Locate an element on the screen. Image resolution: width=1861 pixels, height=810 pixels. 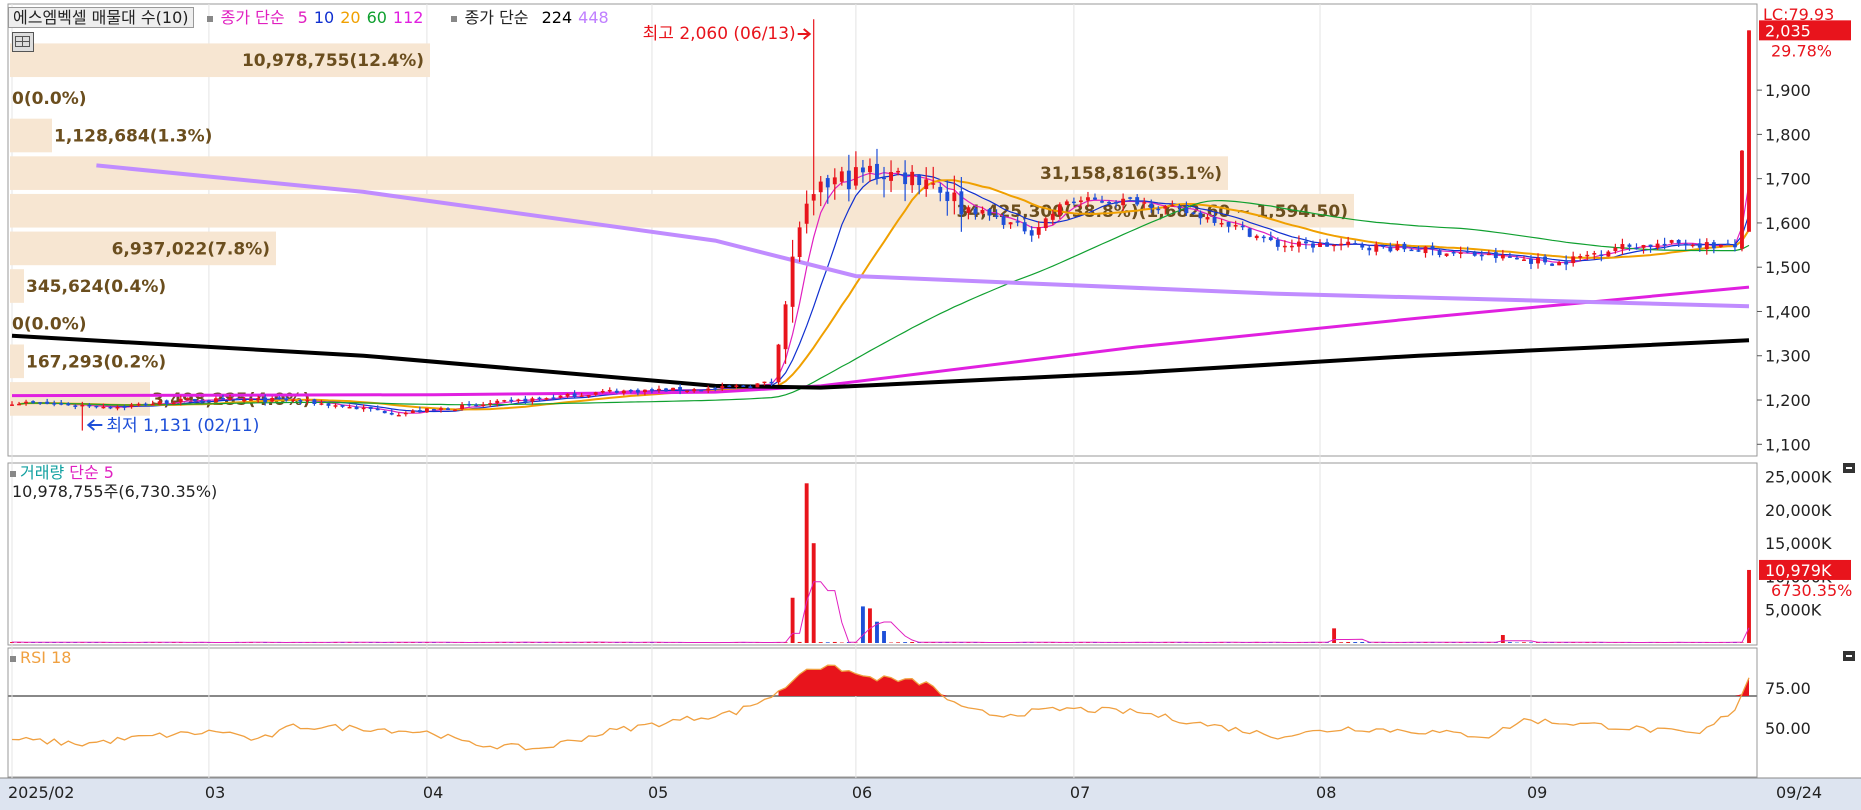
price-y-tick: 1,800 is located at coordinates (1788, 134).